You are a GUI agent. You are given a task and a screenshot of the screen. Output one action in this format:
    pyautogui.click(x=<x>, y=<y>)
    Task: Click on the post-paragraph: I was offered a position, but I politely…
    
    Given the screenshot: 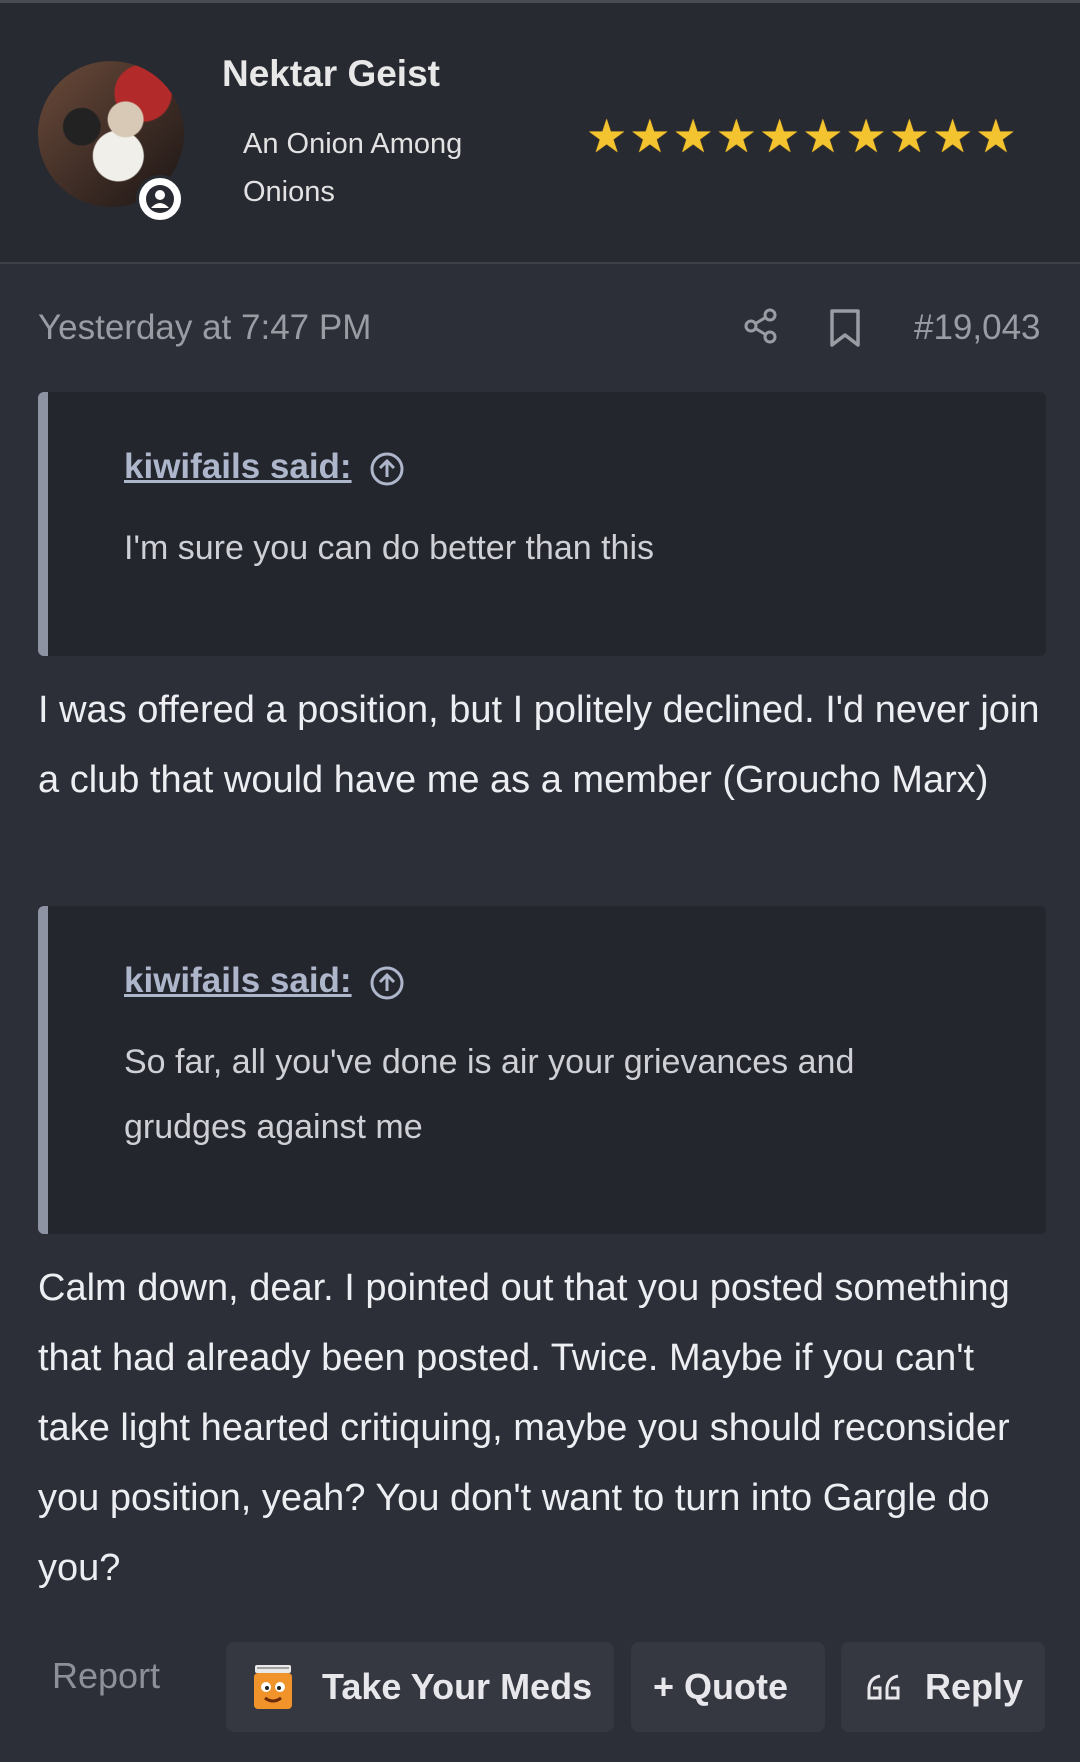 What is the action you would take?
    pyautogui.click(x=539, y=745)
    